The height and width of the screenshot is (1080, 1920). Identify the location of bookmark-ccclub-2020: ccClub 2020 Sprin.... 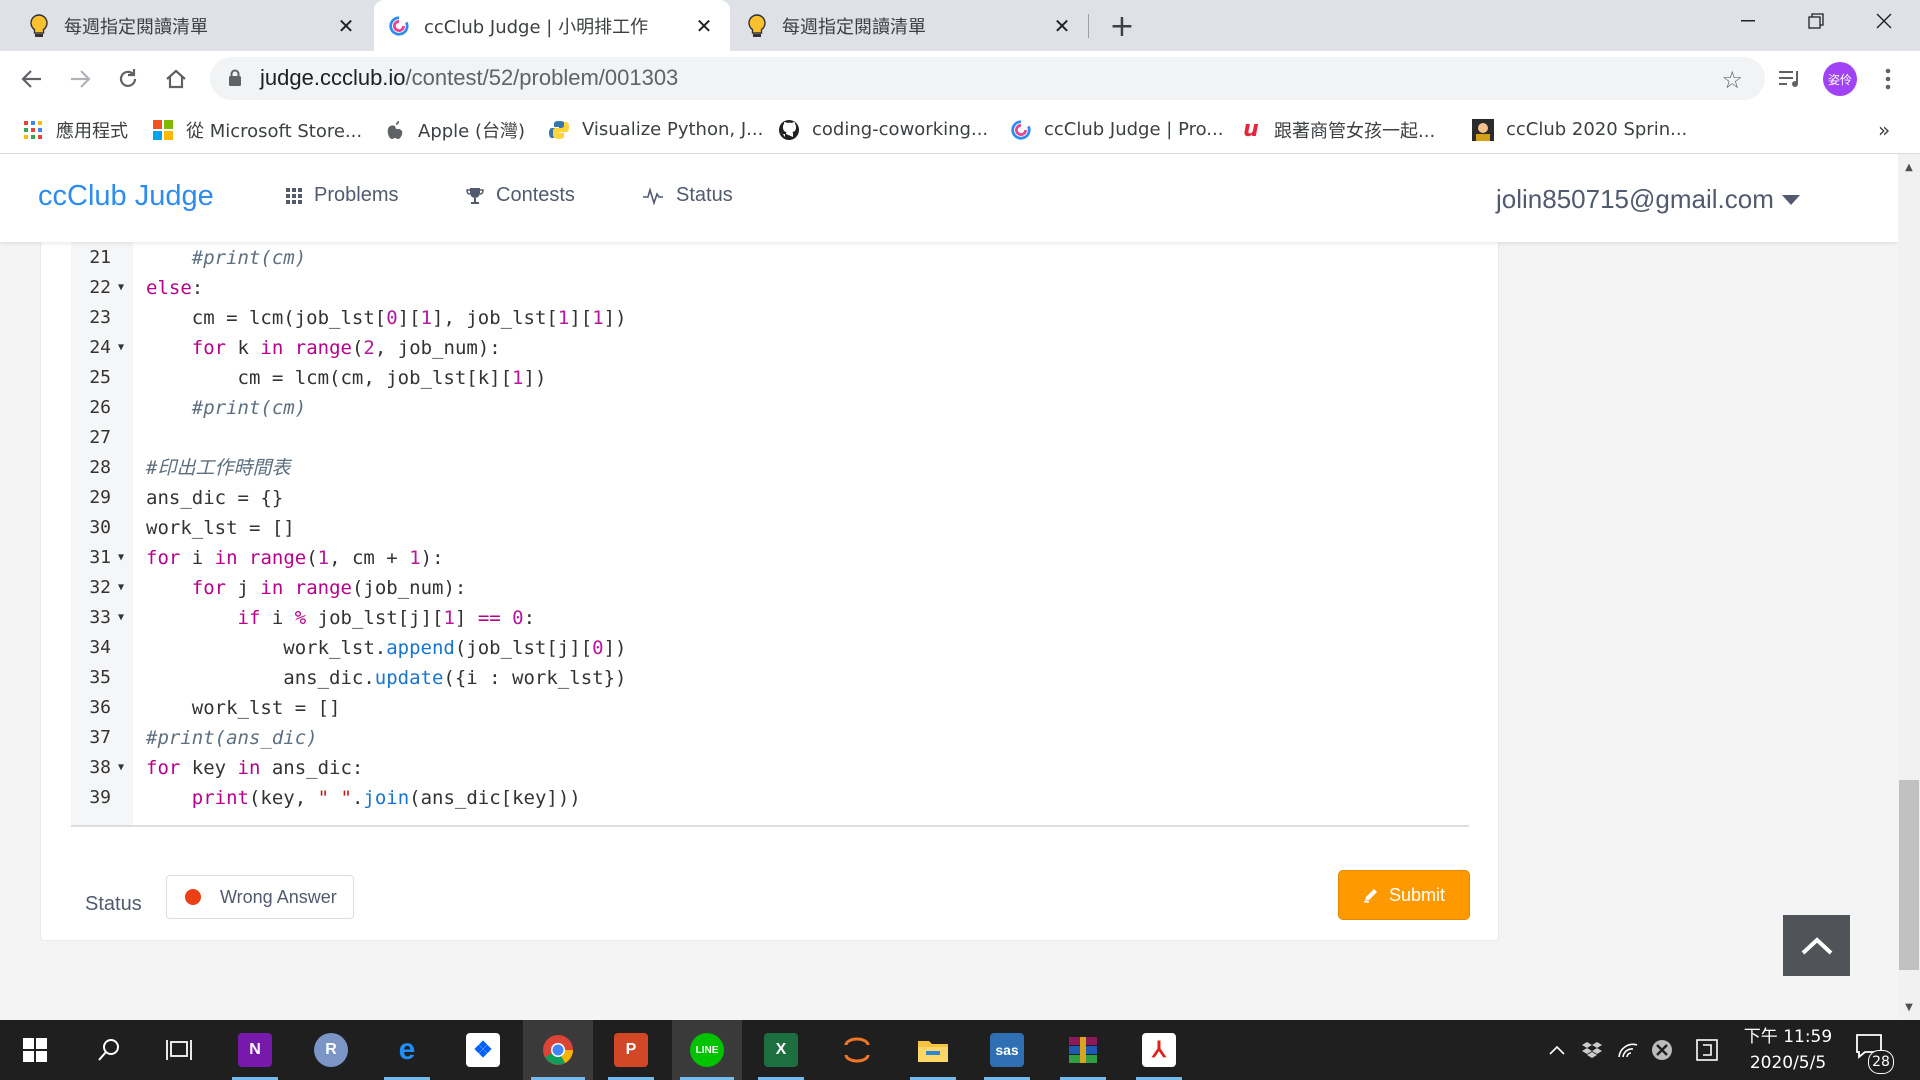
(1579, 129).